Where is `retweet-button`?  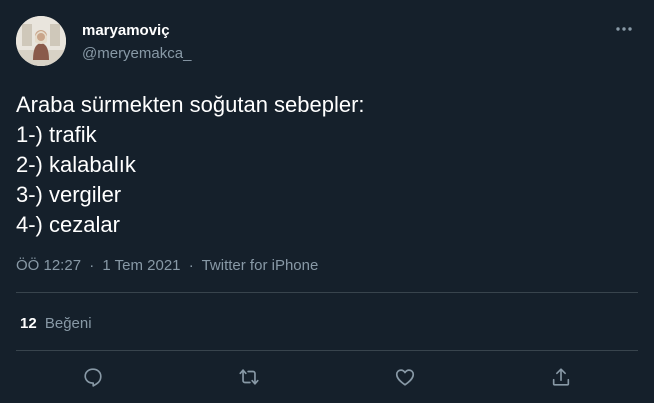
retweet-button is located at coordinates (249, 377).